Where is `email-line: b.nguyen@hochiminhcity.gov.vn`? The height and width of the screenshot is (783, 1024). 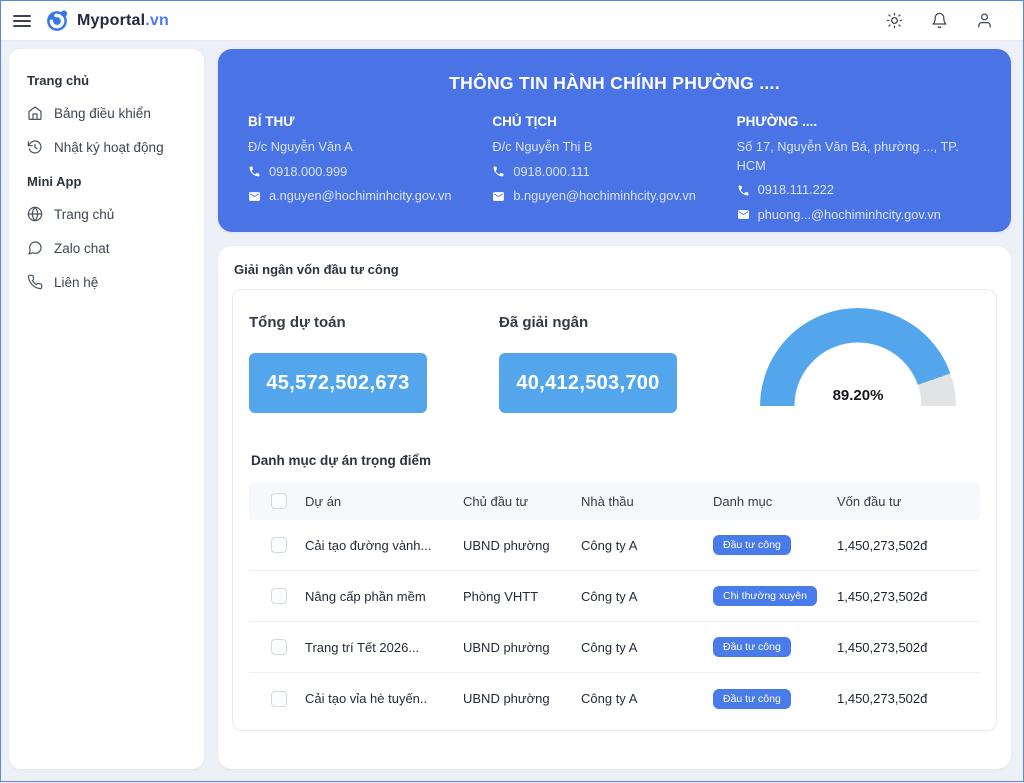
email-line: b.nguyen@hochiminhcity.gov.vn is located at coordinates (614, 196).